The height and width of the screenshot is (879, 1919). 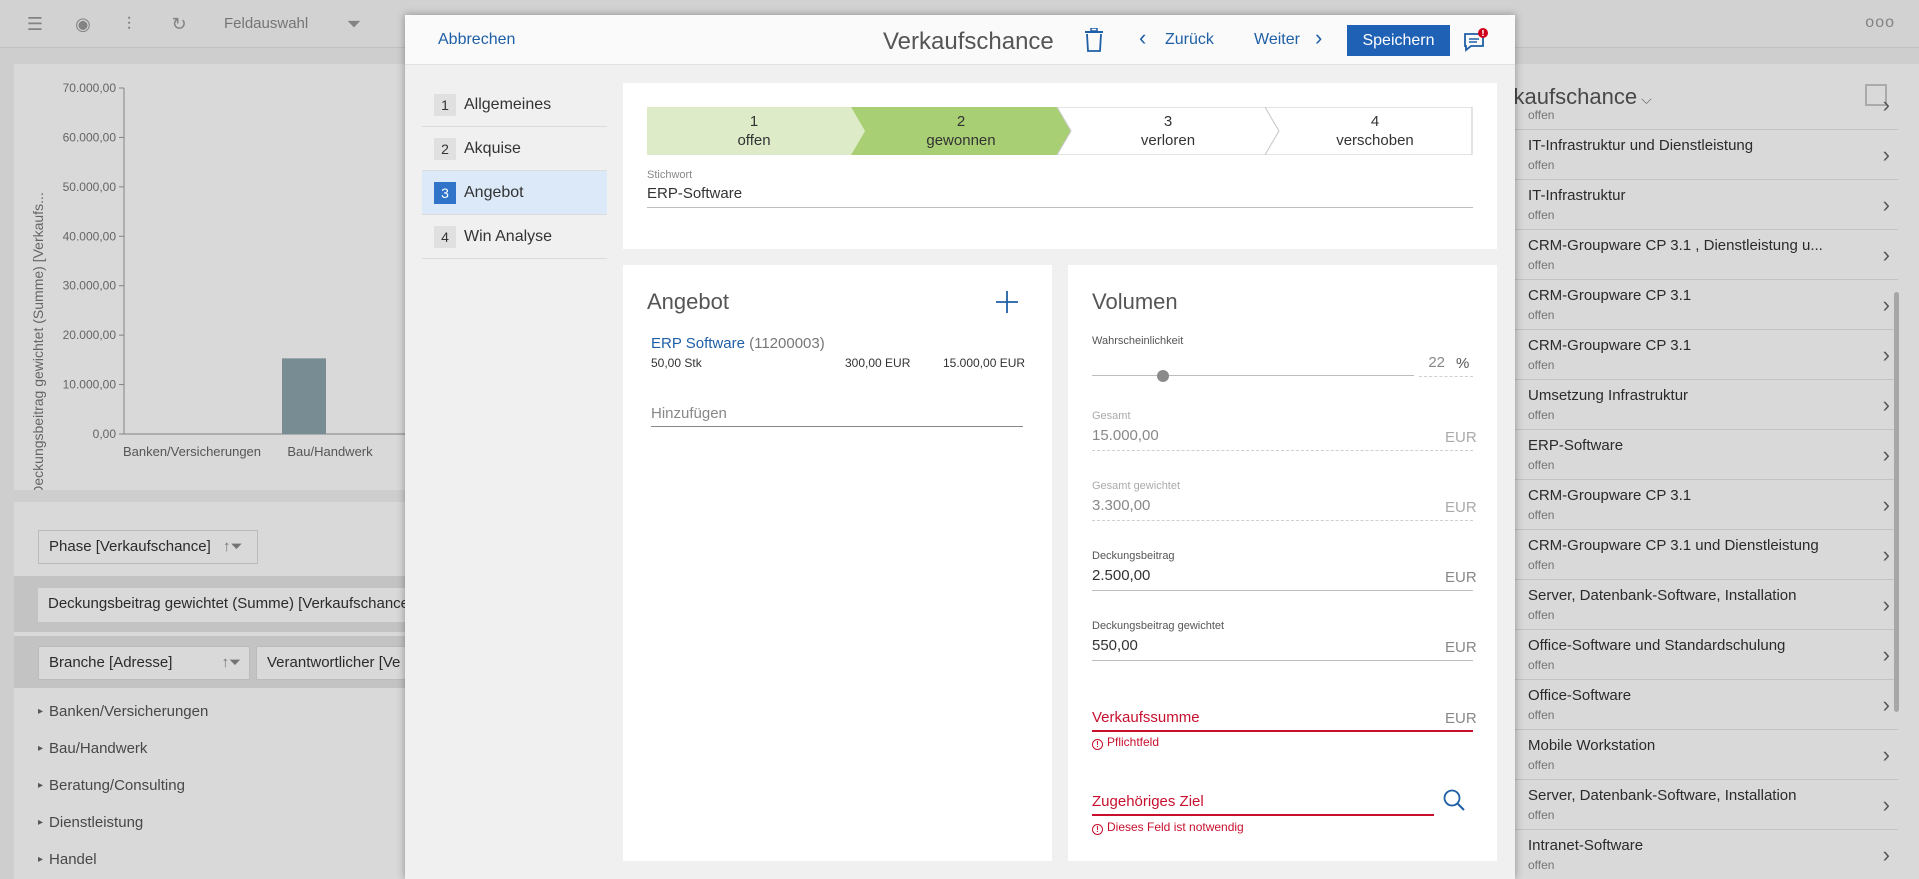 What do you see at coordinates (1142, 38) in the screenshot?
I see `chevron-left-icon: ‹` at bounding box center [1142, 38].